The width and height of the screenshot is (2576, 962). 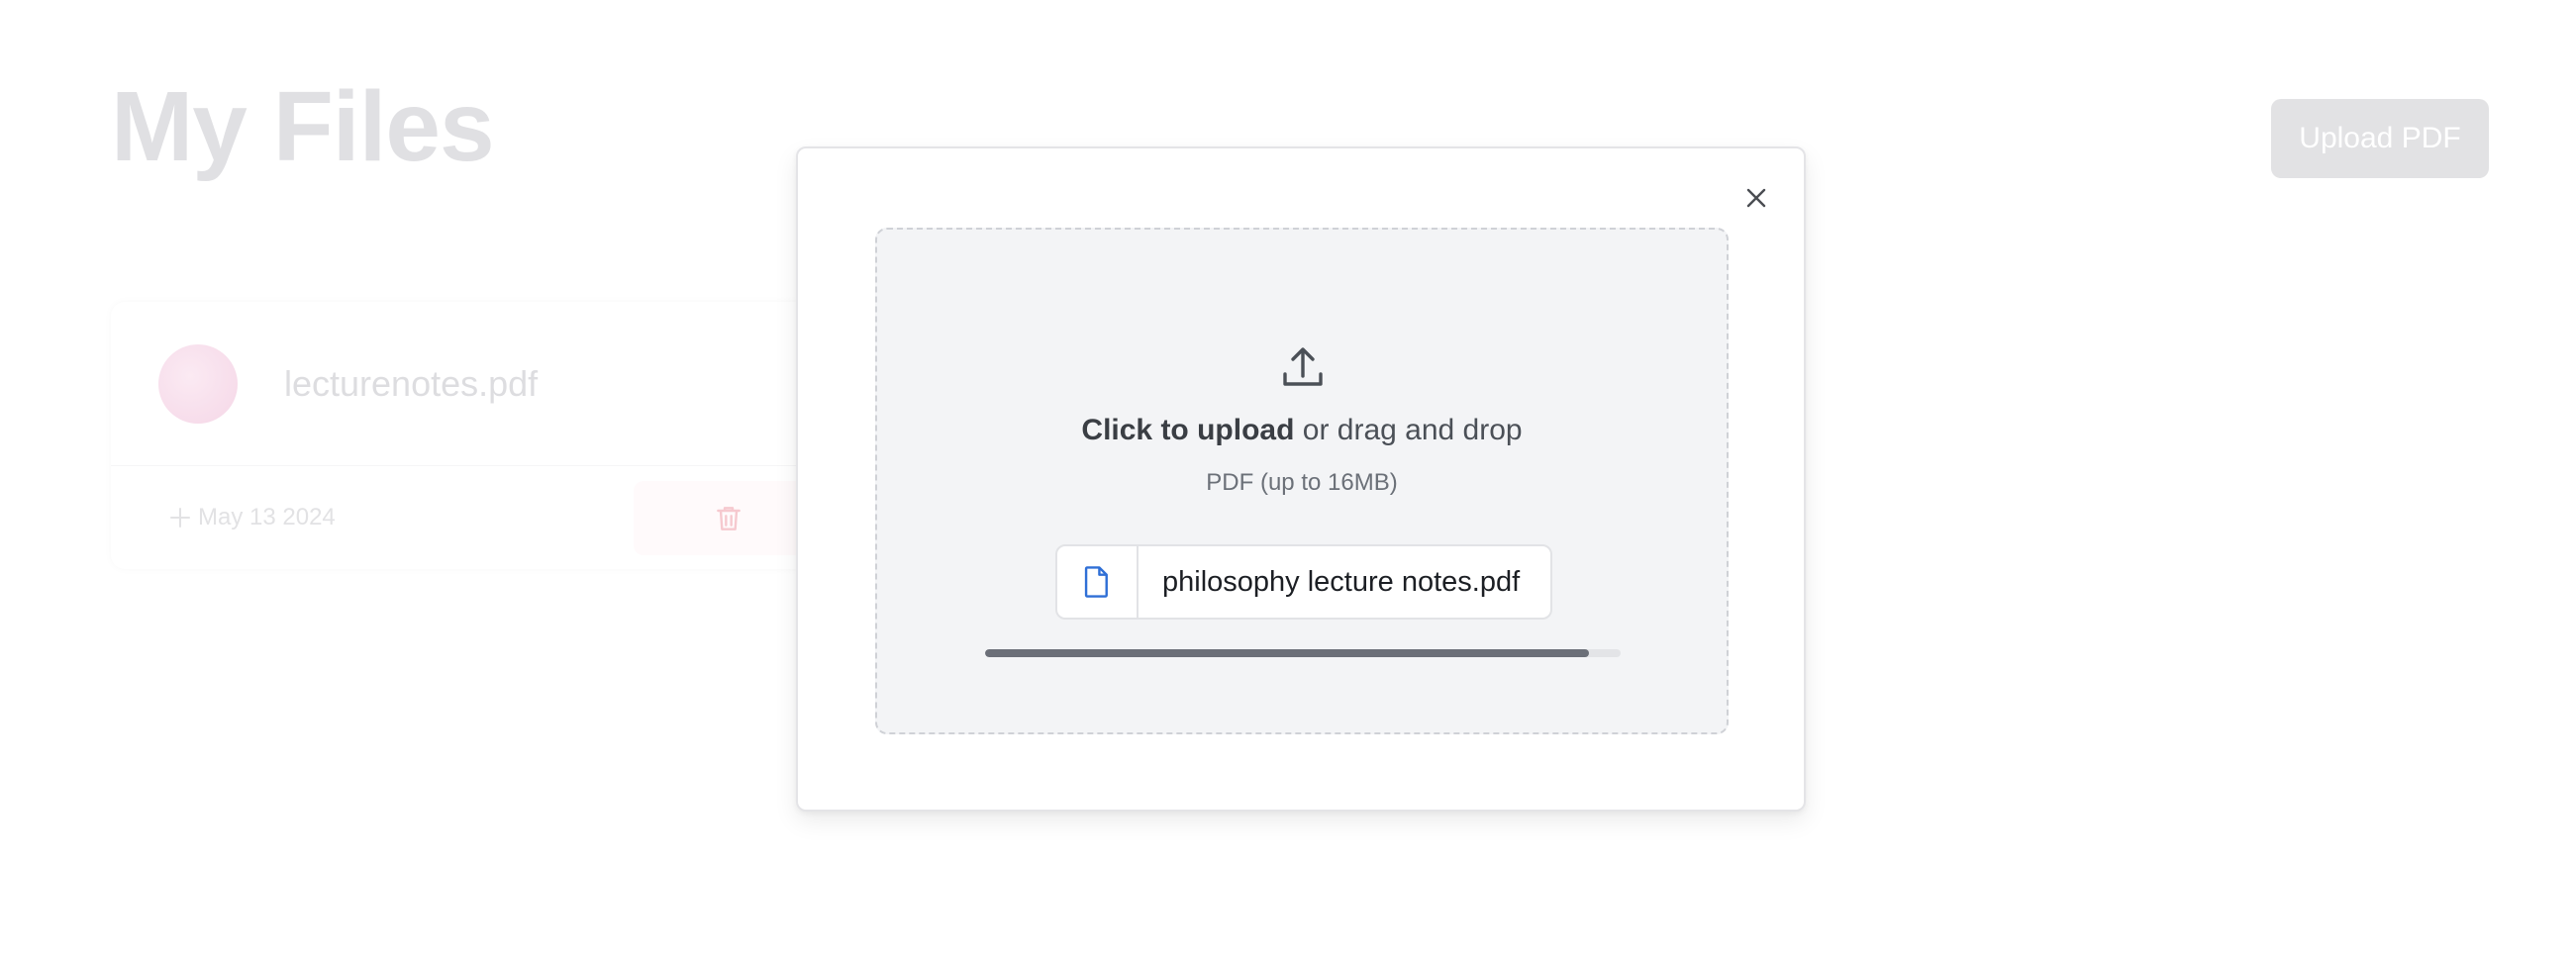 I want to click on selected-file-icon-box, so click(x=1098, y=582).